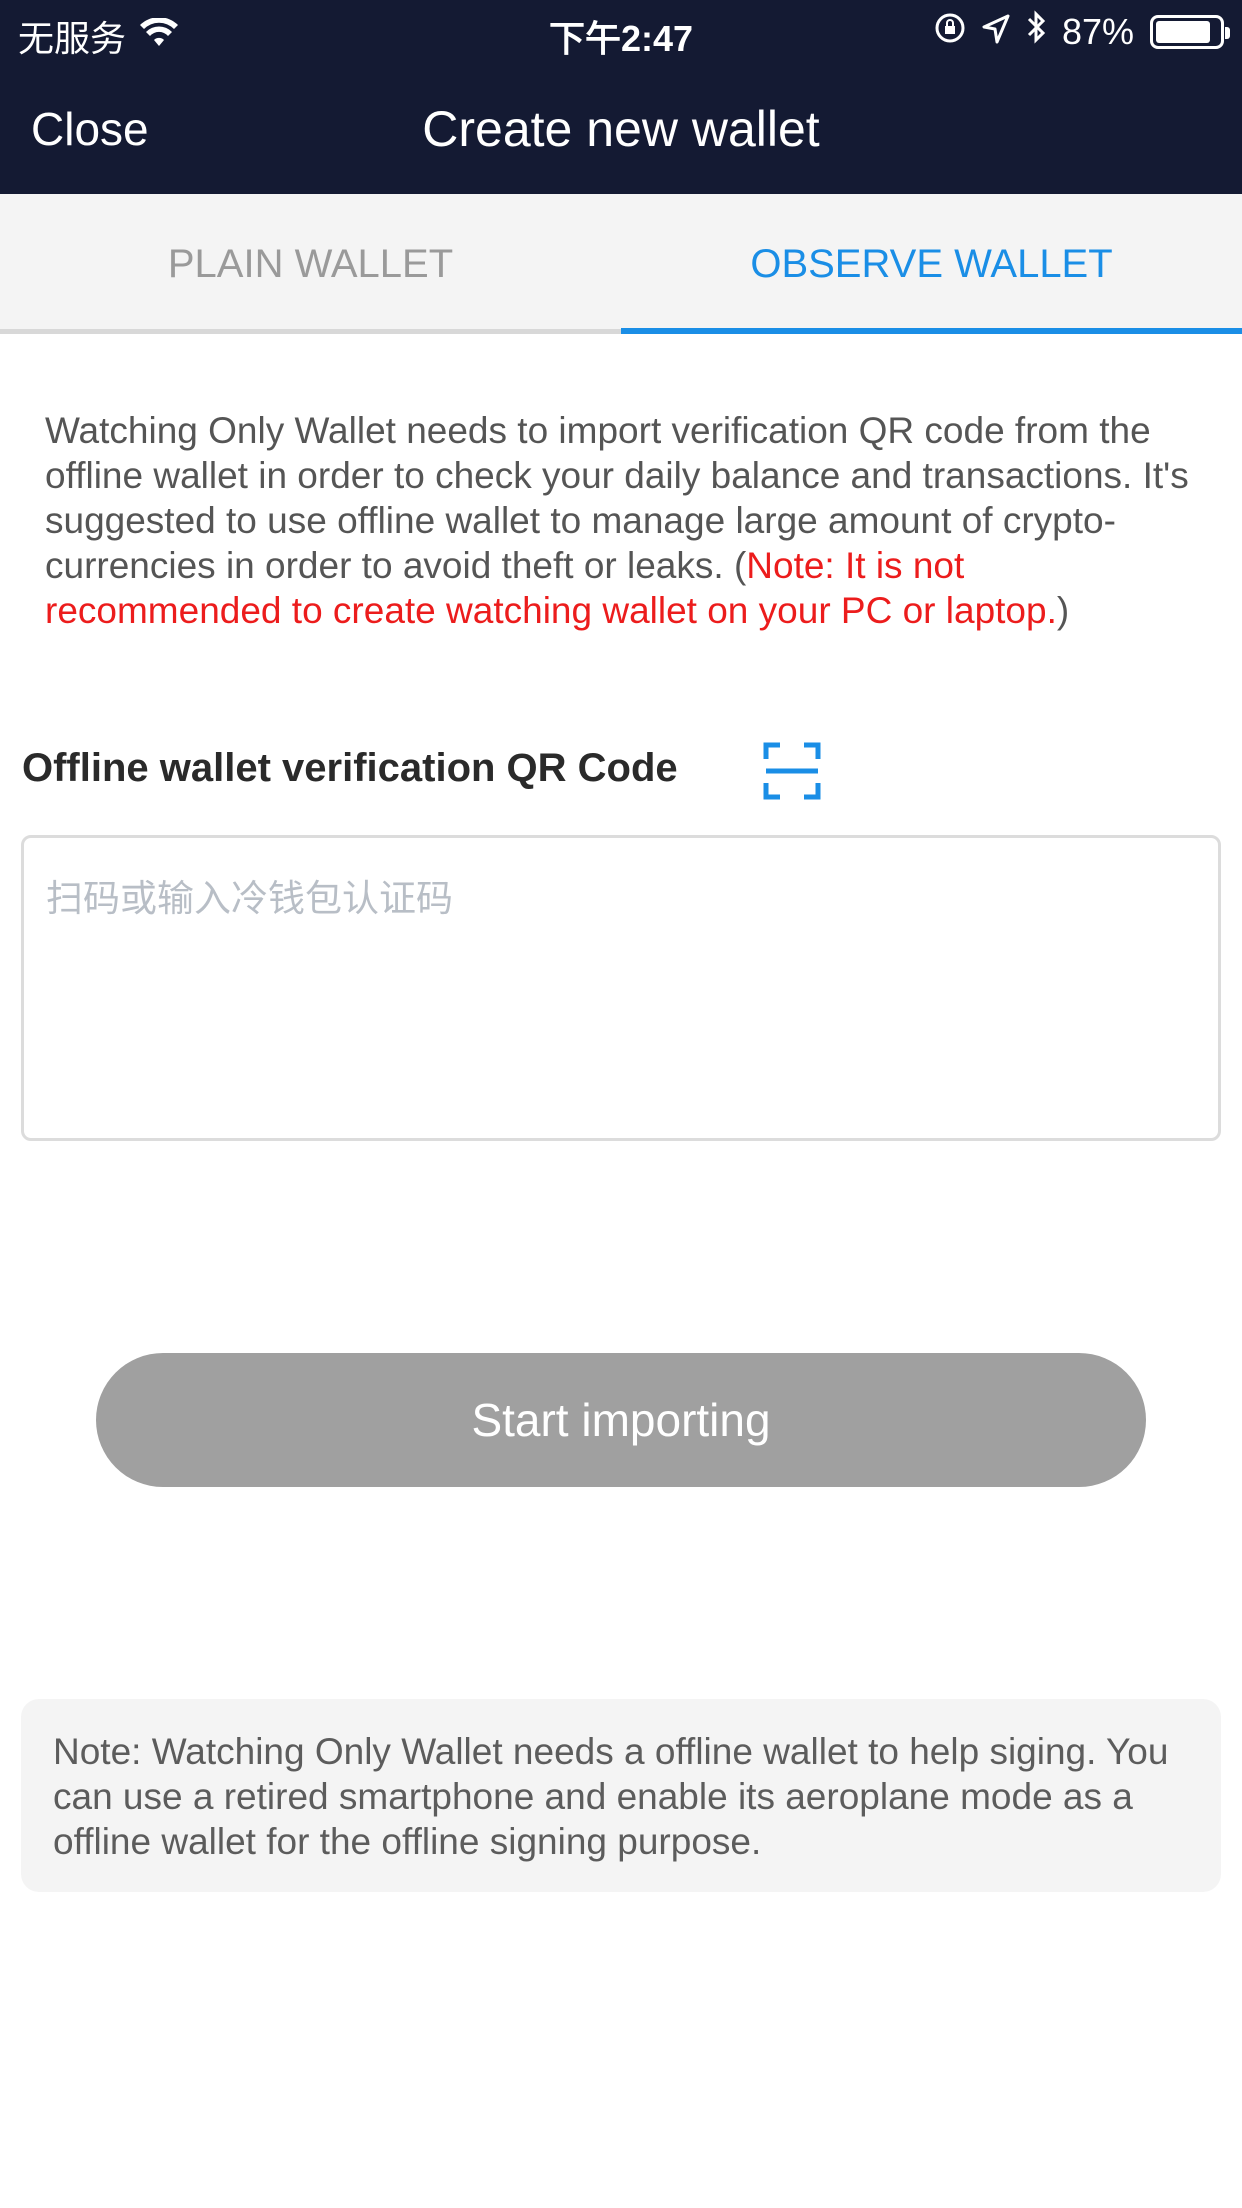 The height and width of the screenshot is (2208, 1242). Describe the element at coordinates (310, 264) in the screenshot. I see `tab-plain-wallet: PLAIN WALLET` at that location.